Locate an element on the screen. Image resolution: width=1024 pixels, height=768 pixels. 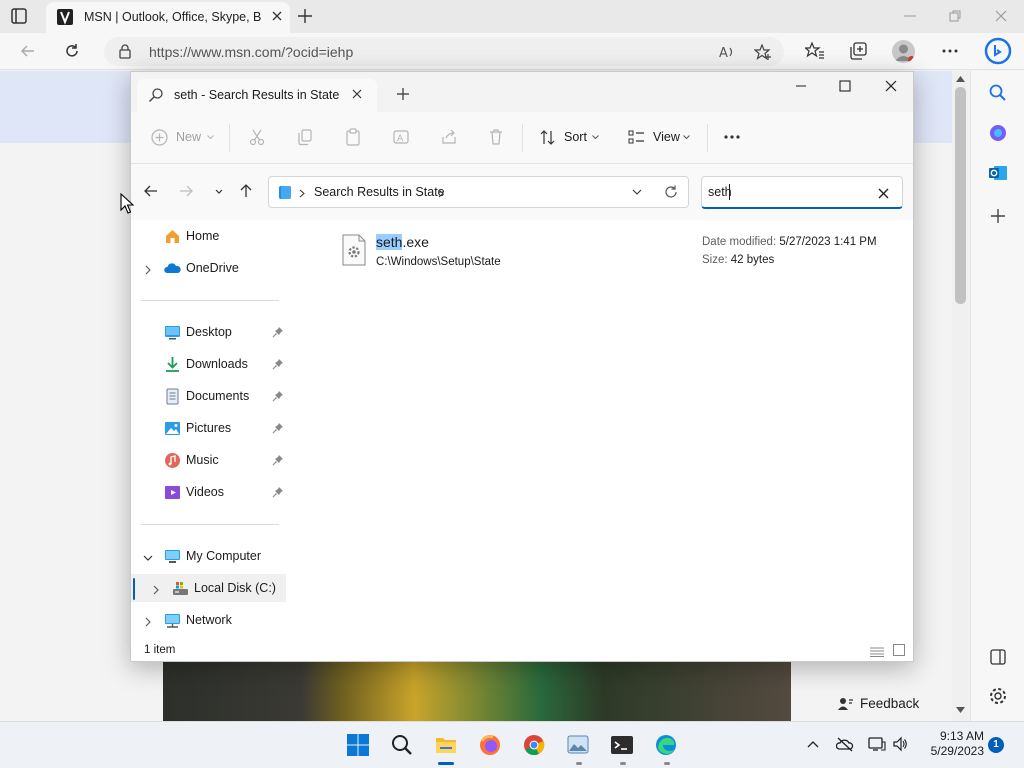
nav-item-music: Music is located at coordinates (211, 460).